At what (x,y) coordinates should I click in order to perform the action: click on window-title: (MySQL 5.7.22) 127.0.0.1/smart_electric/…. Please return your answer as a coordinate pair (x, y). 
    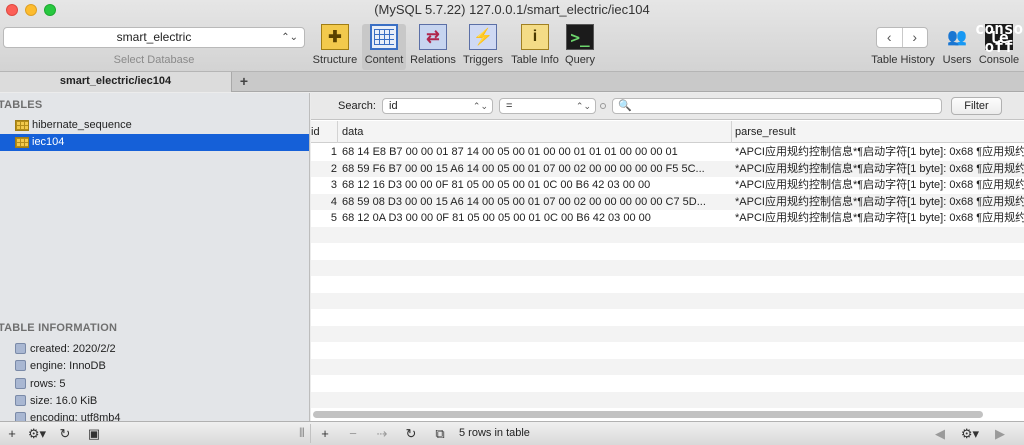
    Looking at the image, I should click on (512, 9).